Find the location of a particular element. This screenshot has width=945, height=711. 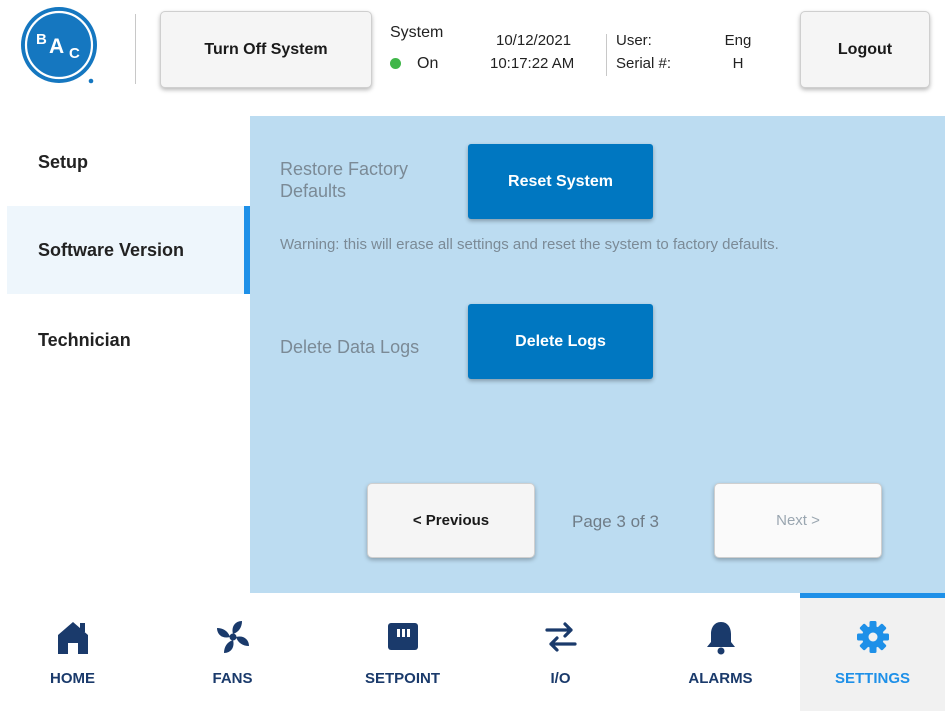

nav-io: I/O is located at coordinates (560, 652).